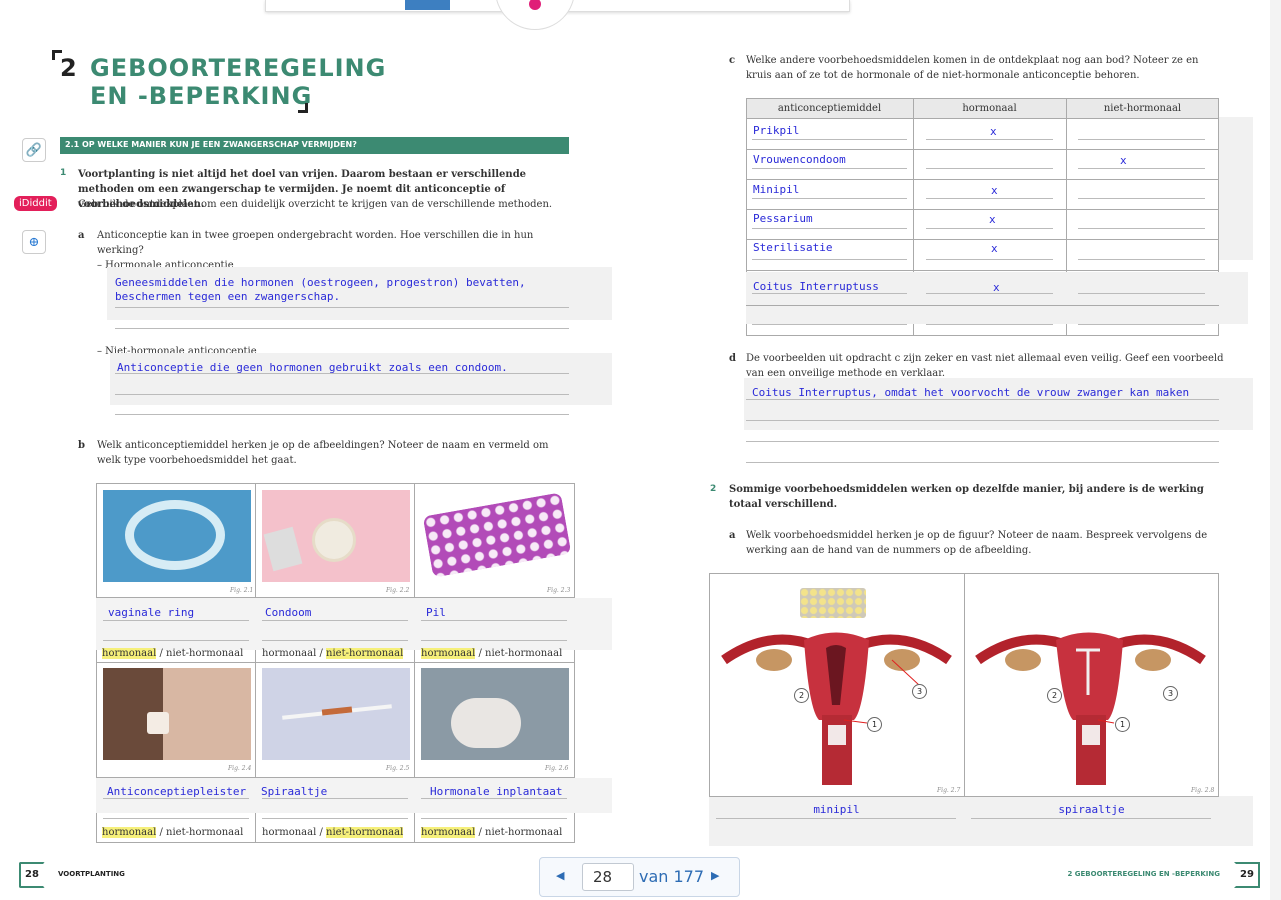 The height and width of the screenshot is (900, 1281). What do you see at coordinates (491, 832) in the screenshot?
I see `fig6-type: hormonaal / niet-hormonaal` at bounding box center [491, 832].